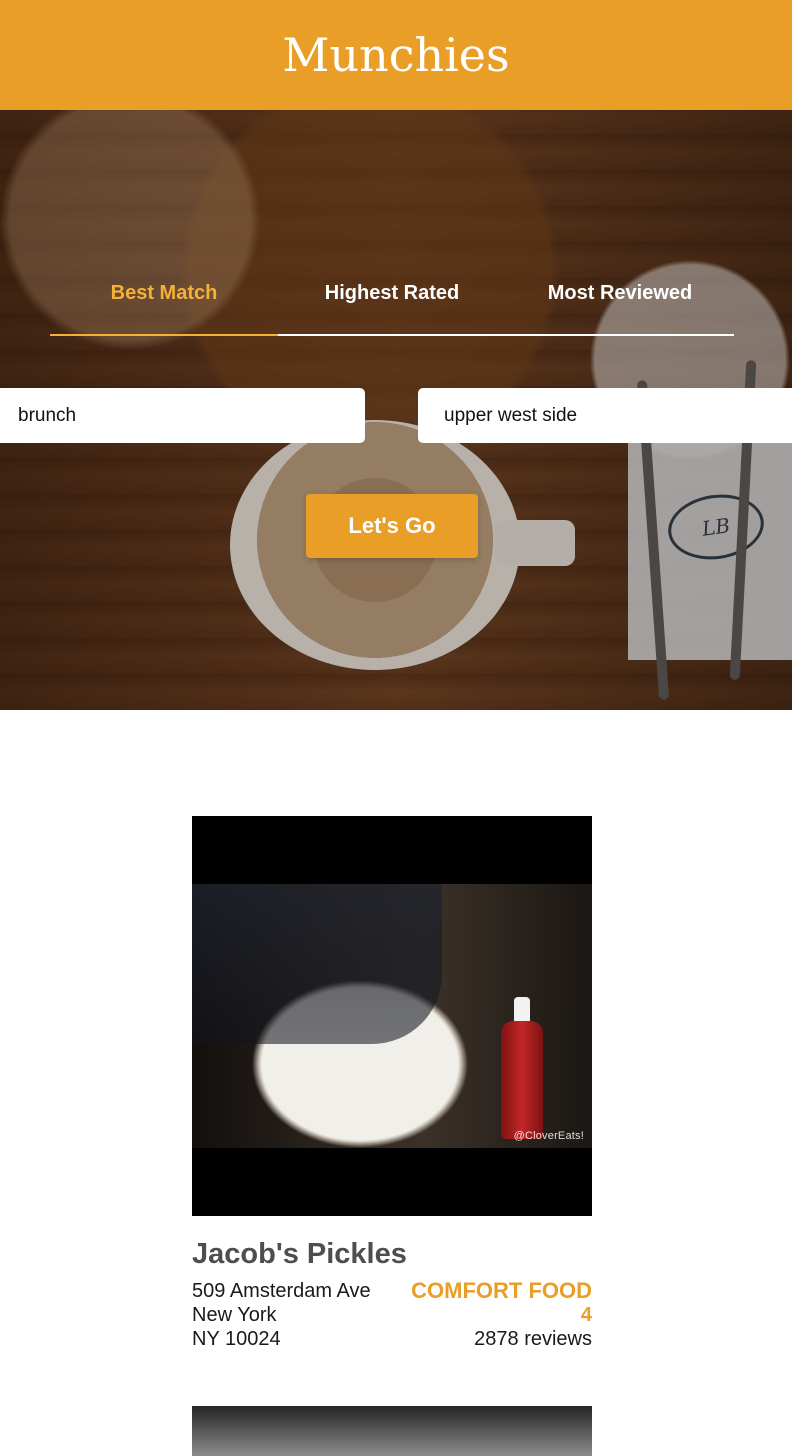  What do you see at coordinates (281, 1291) in the screenshot?
I see `address-line-1: 509 Amsterdam Ave` at bounding box center [281, 1291].